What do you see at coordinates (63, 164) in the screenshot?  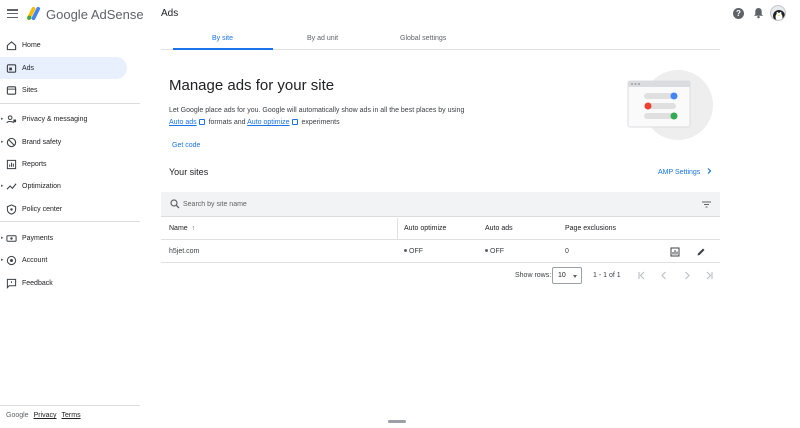 I see `sidebar-item-reports: Reports` at bounding box center [63, 164].